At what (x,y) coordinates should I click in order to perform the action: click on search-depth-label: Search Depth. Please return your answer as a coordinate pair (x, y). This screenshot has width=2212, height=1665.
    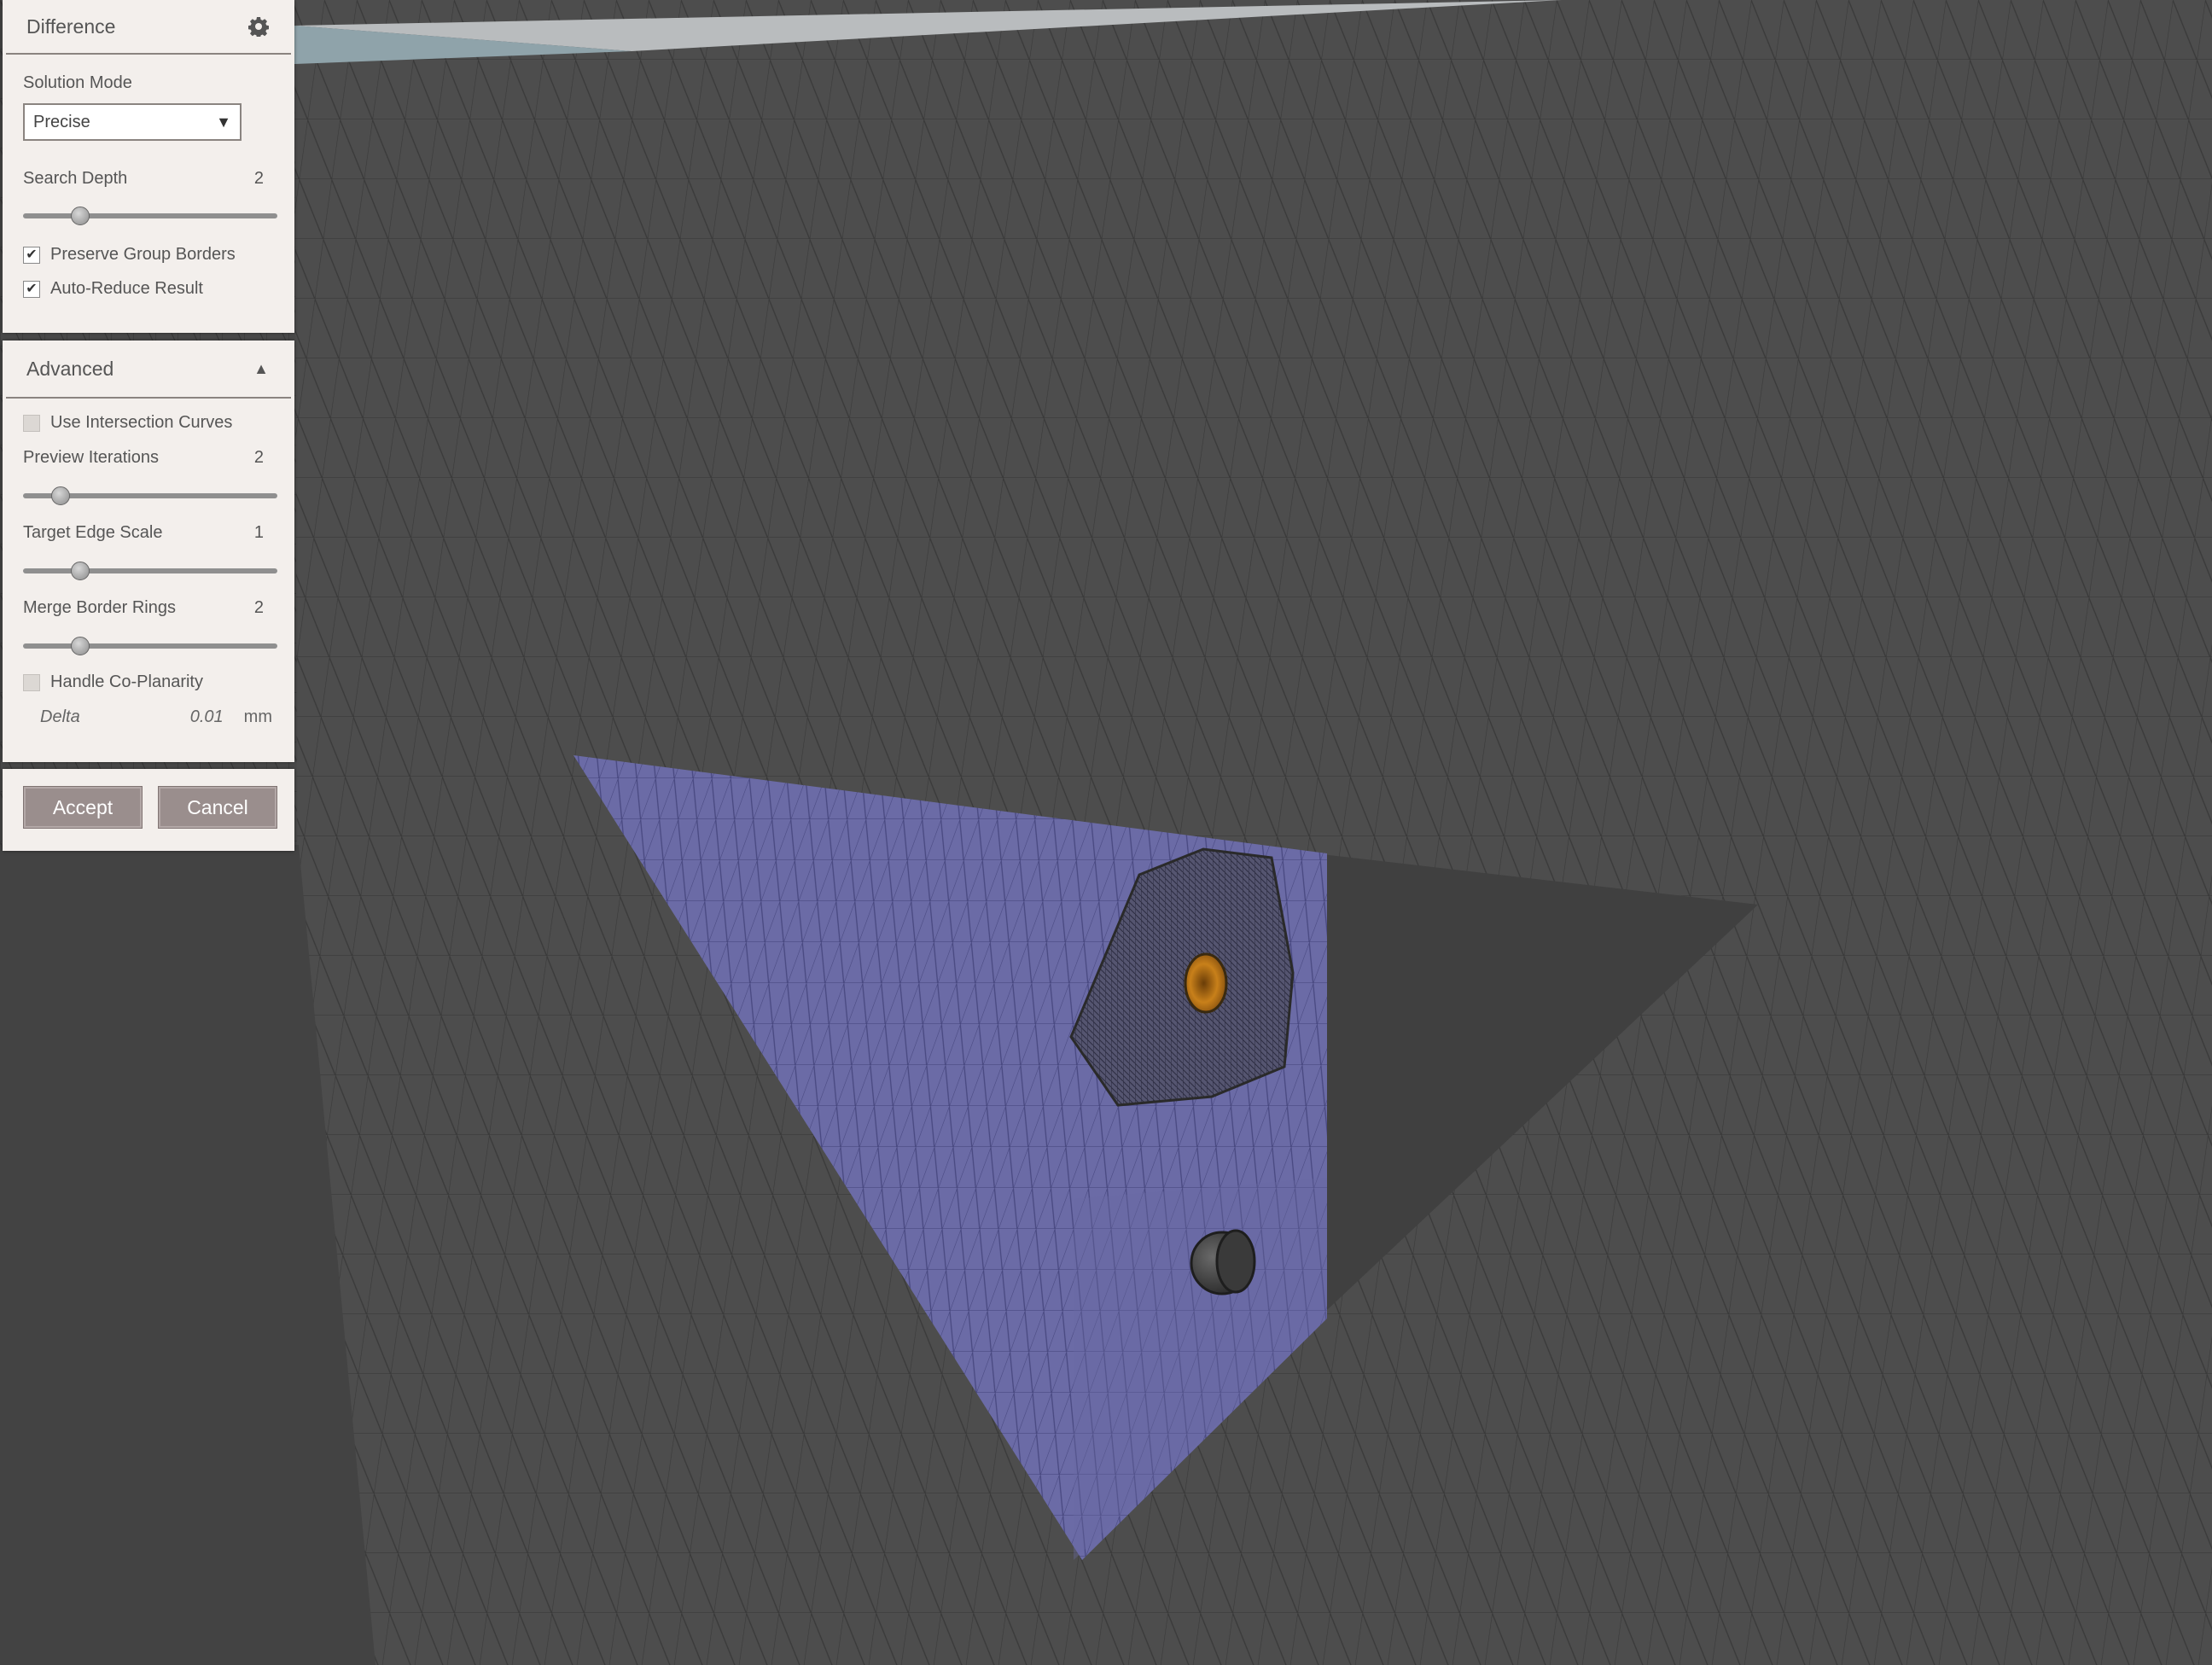
    Looking at the image, I should click on (75, 178).